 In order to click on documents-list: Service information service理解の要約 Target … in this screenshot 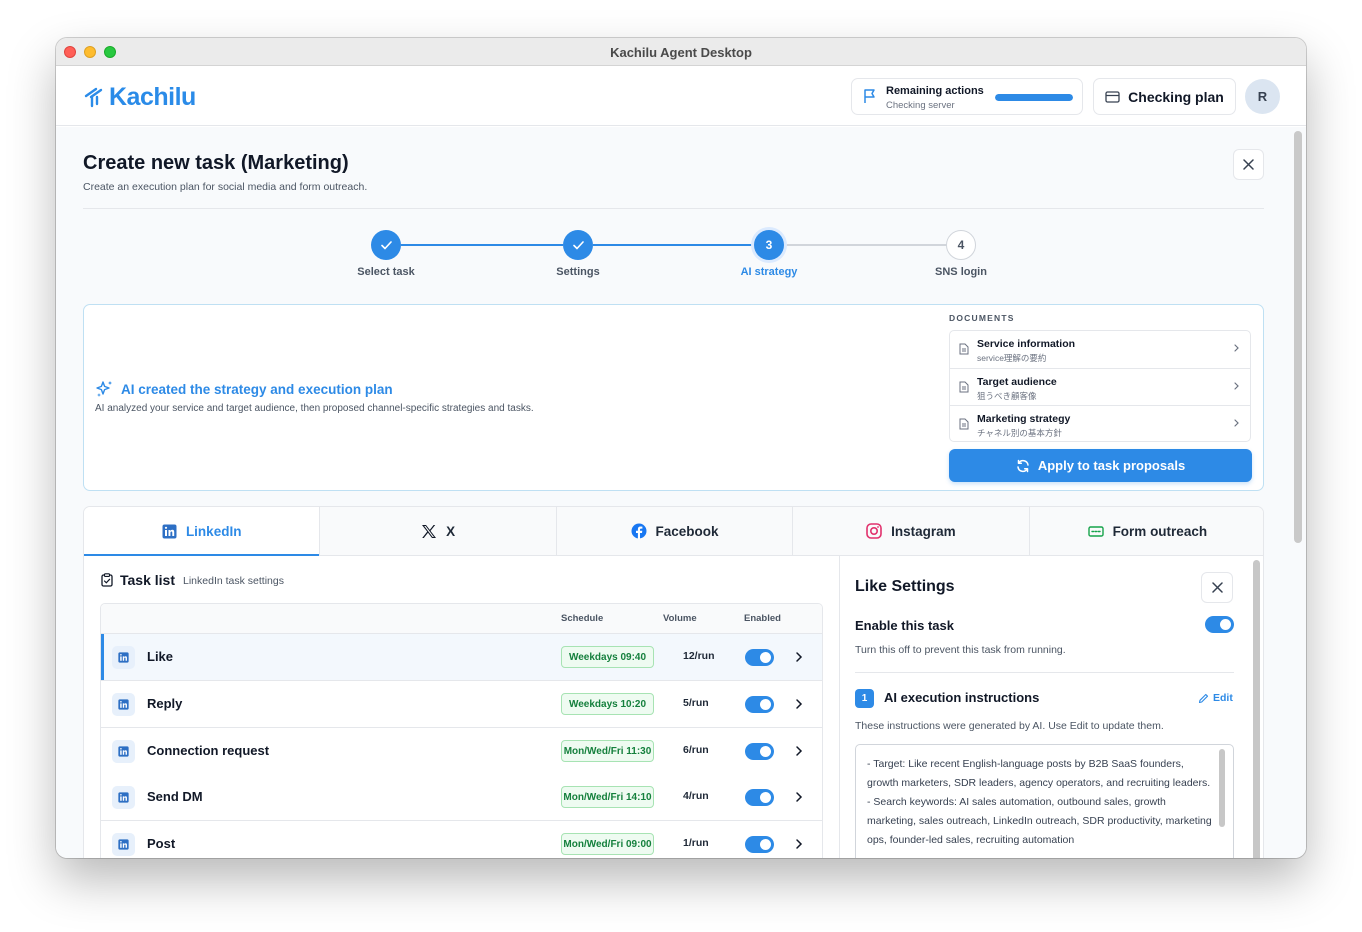, I will do `click(1100, 386)`.